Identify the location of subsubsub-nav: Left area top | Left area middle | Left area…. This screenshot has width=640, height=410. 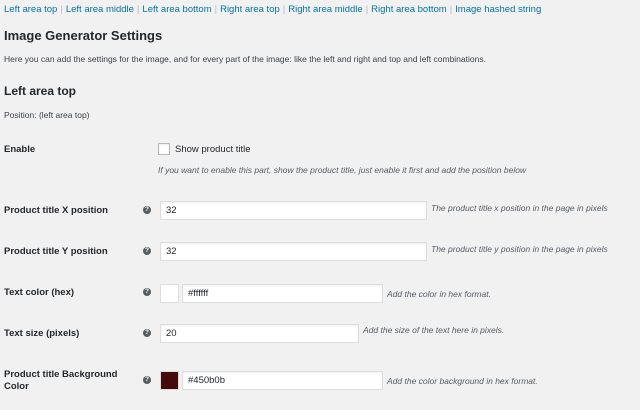
(272, 9).